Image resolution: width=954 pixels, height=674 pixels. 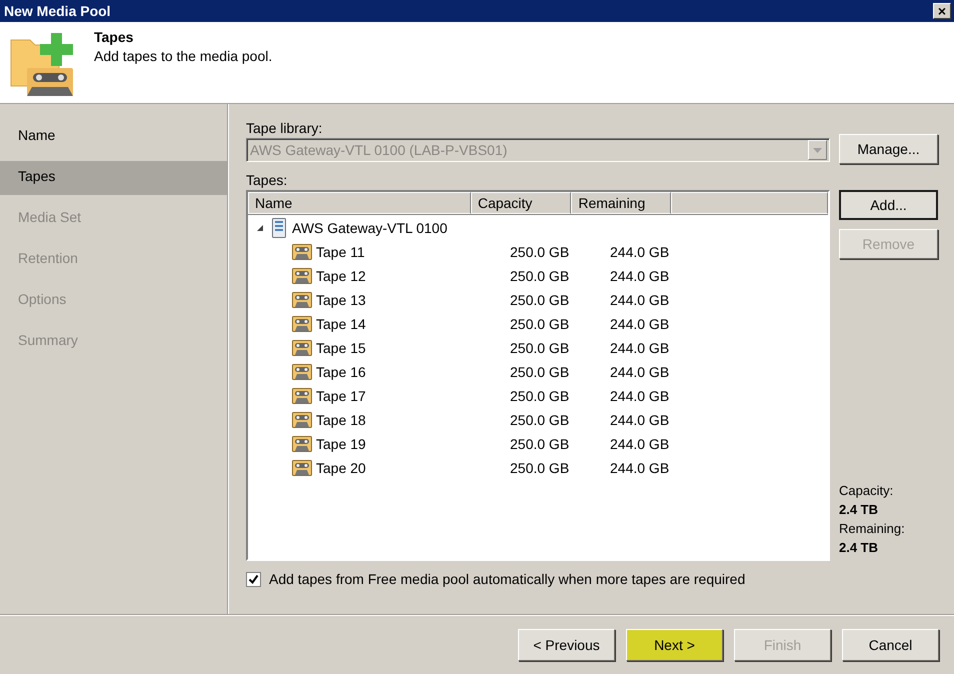 I want to click on window-title: New Media Pool, so click(x=57, y=11).